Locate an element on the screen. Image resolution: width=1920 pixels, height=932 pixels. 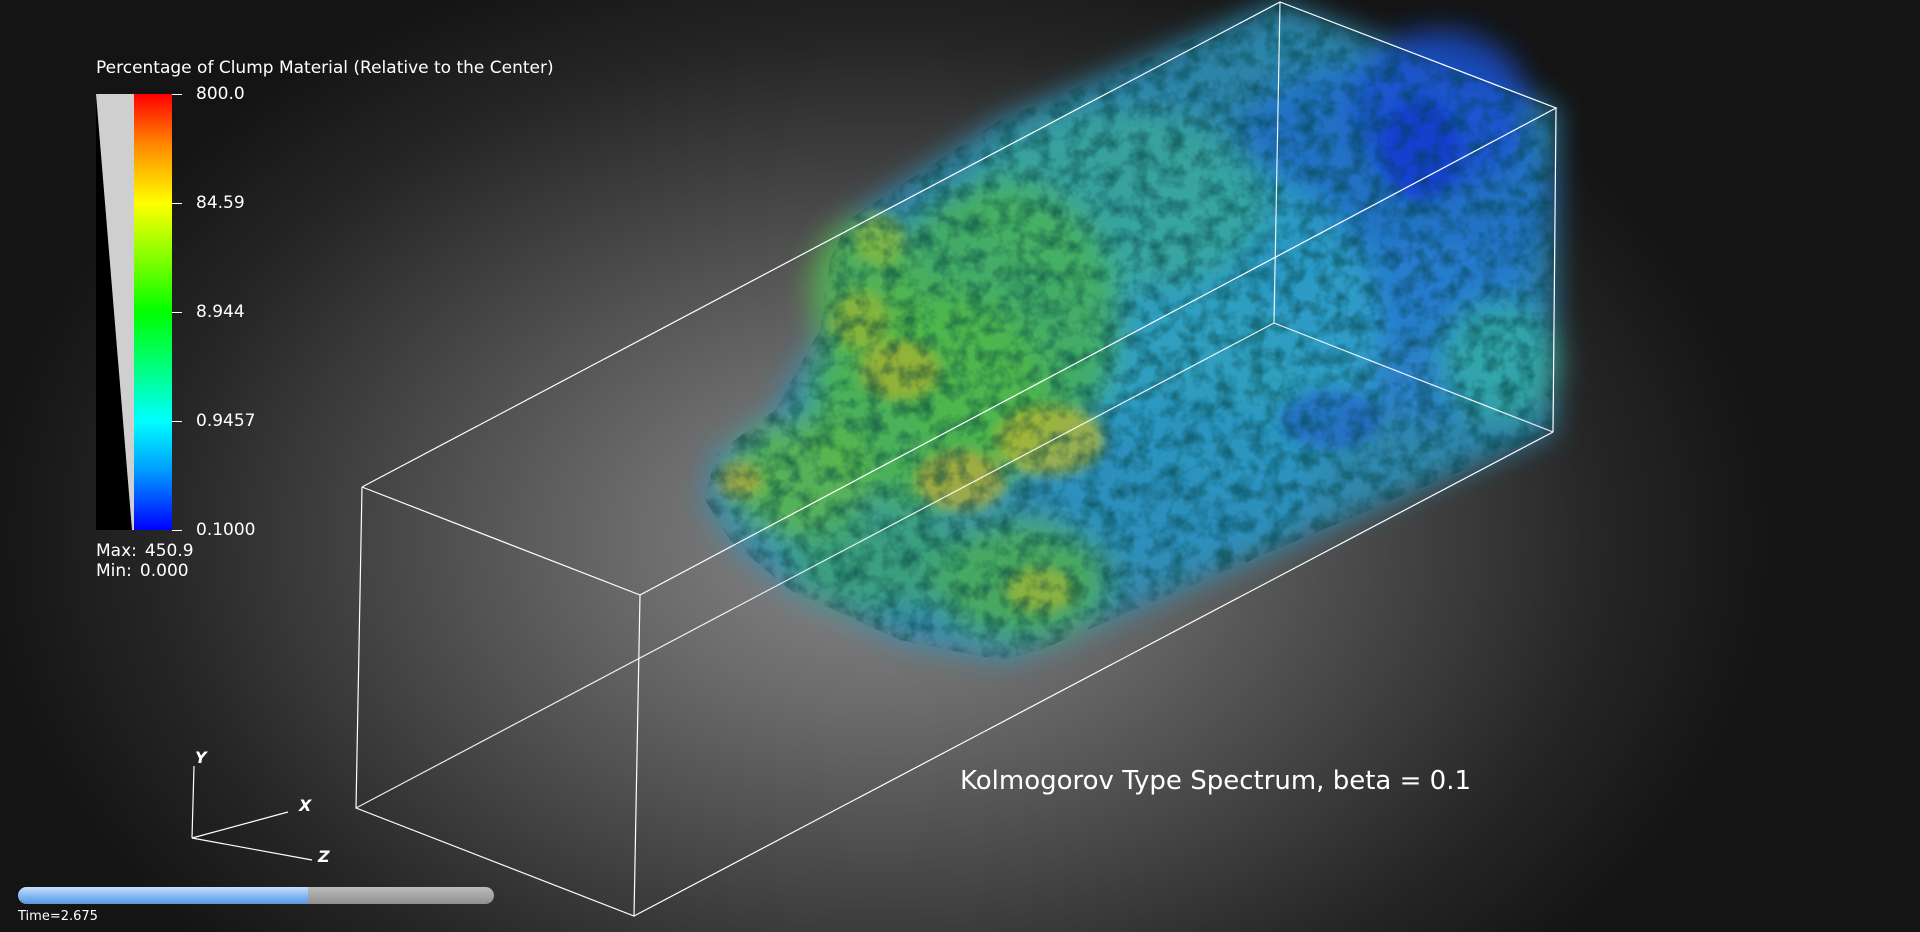
legend-tick-label: 8.944 is located at coordinates (220, 312).